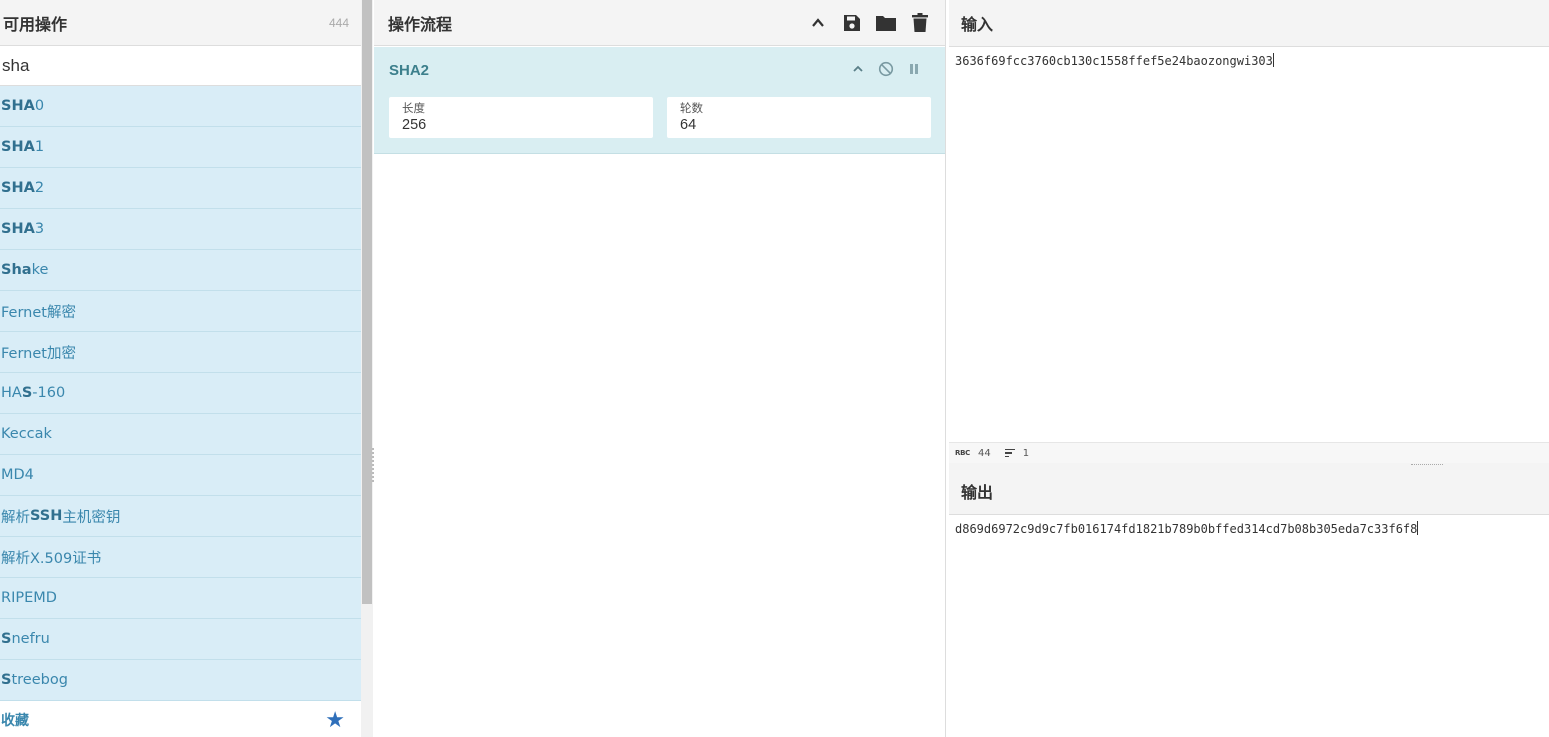 Image resolution: width=1549 pixels, height=737 pixels. What do you see at coordinates (977, 24) in the screenshot?
I see `input-title: 输入` at bounding box center [977, 24].